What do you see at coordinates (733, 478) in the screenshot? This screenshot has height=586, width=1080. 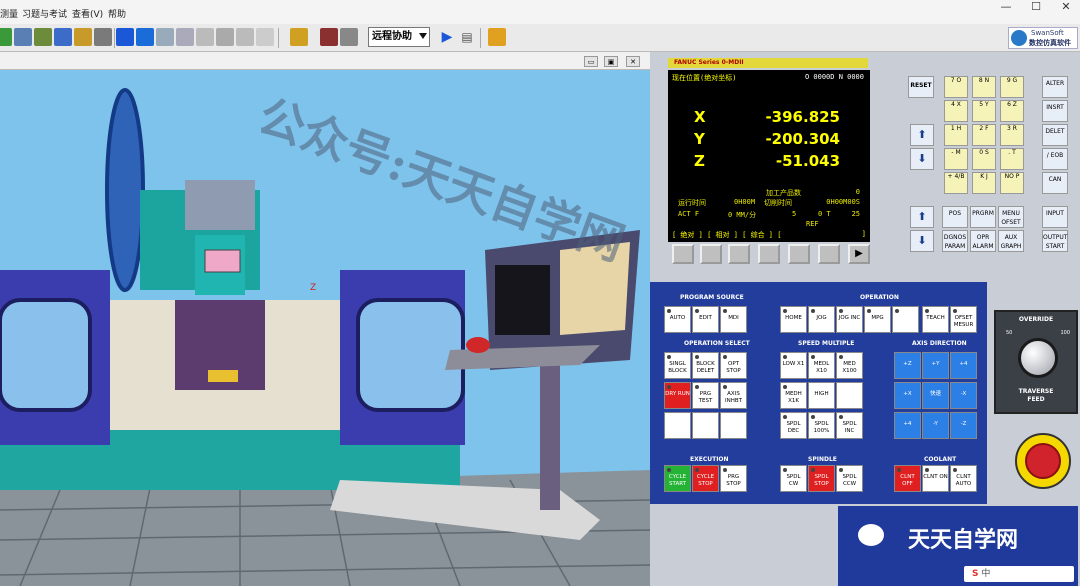 I see `program-stop-button: PRG STOP` at bounding box center [733, 478].